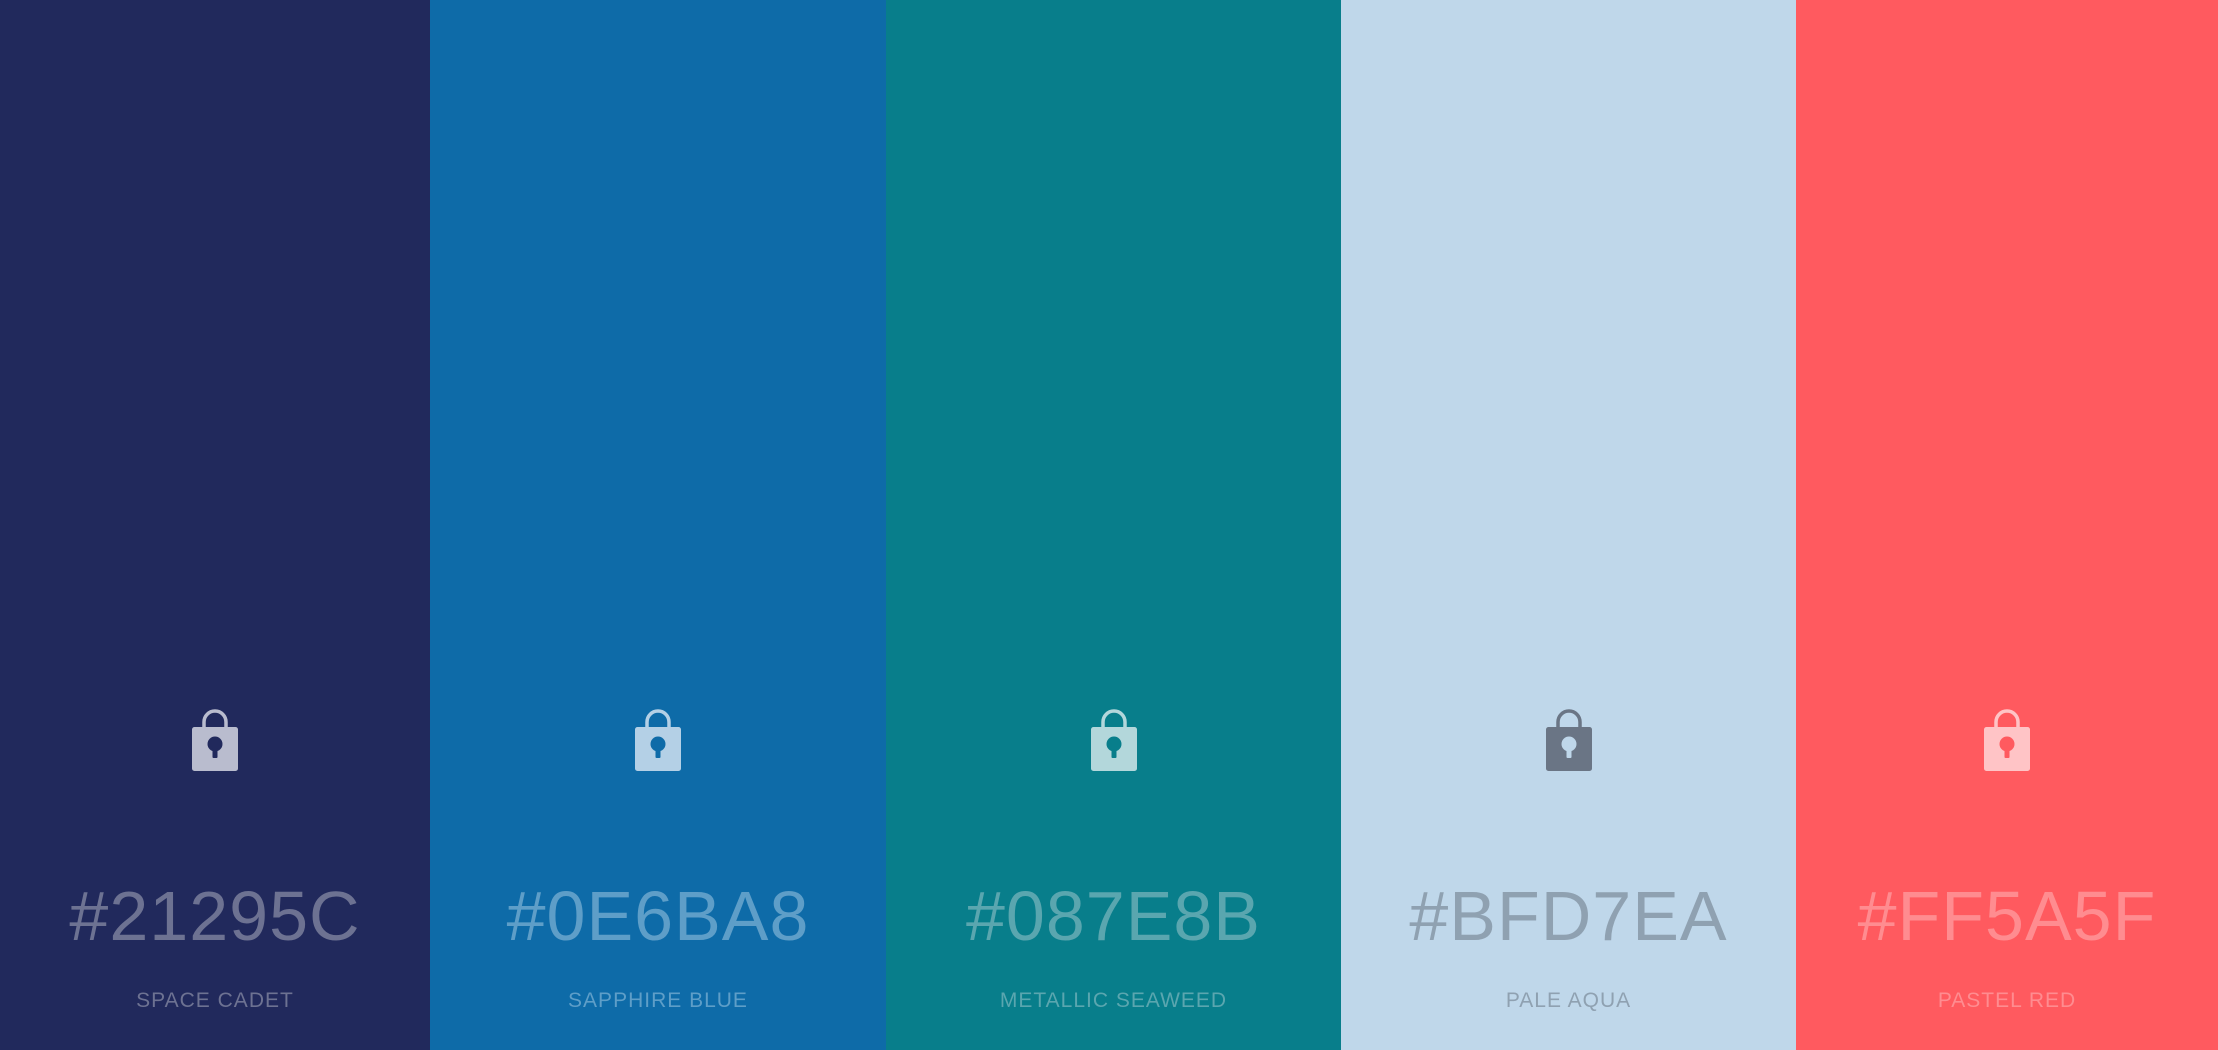 This screenshot has height=1050, width=2218. What do you see at coordinates (1568, 1000) in the screenshot?
I see `color-name: PALE AQUA` at bounding box center [1568, 1000].